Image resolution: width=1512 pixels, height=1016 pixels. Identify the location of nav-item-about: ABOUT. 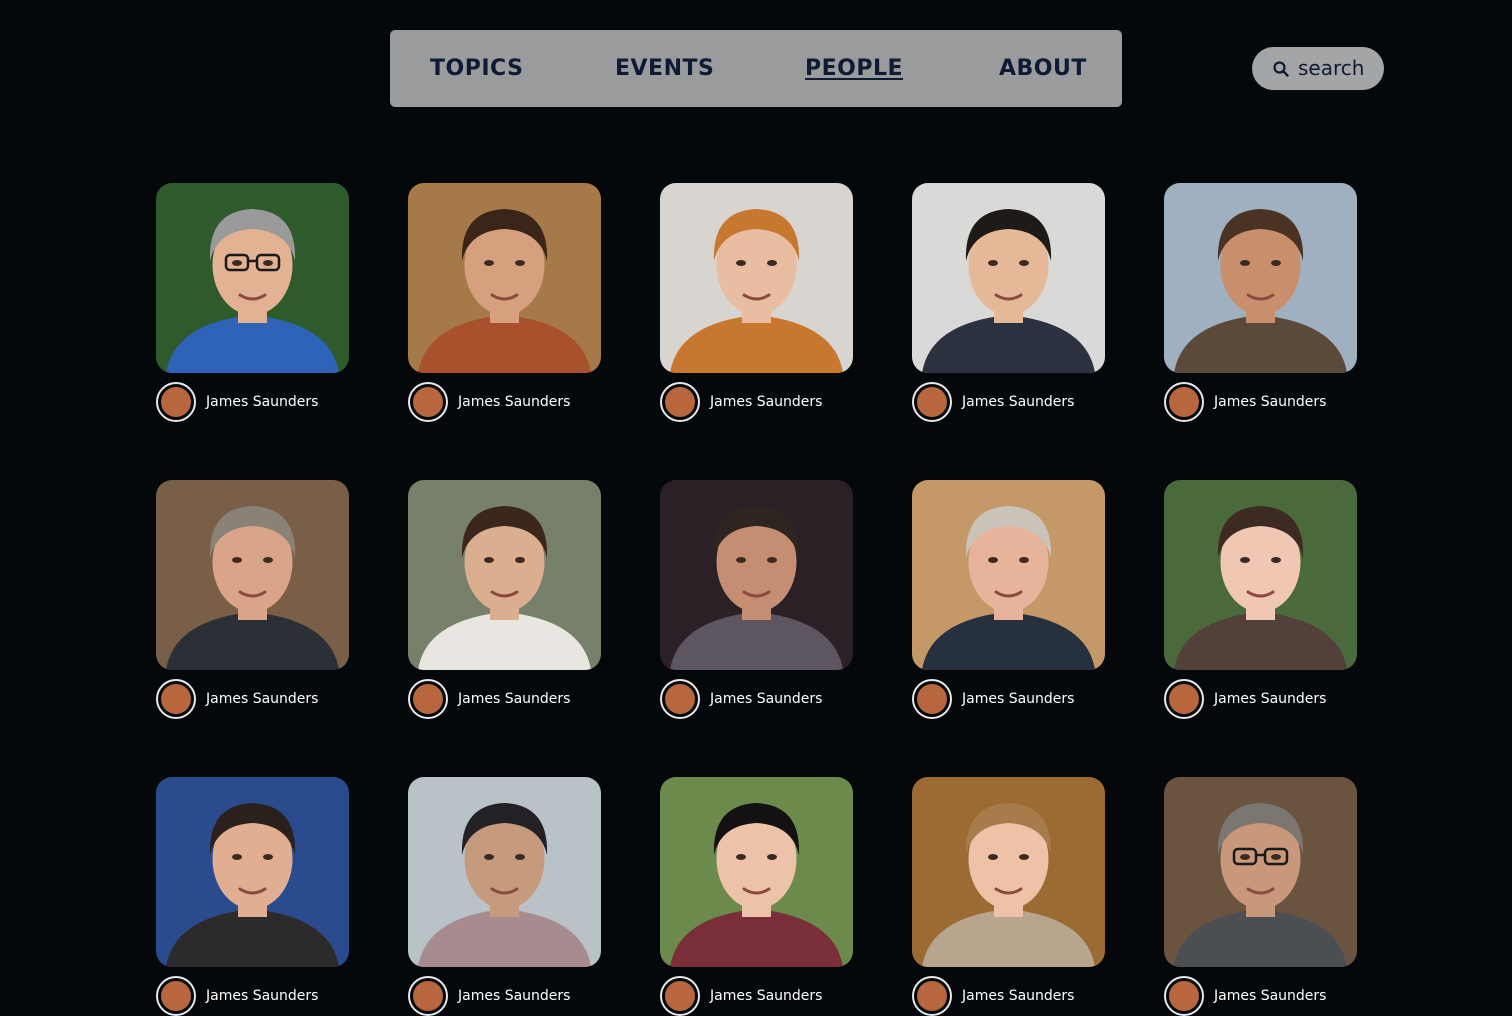
(1043, 68).